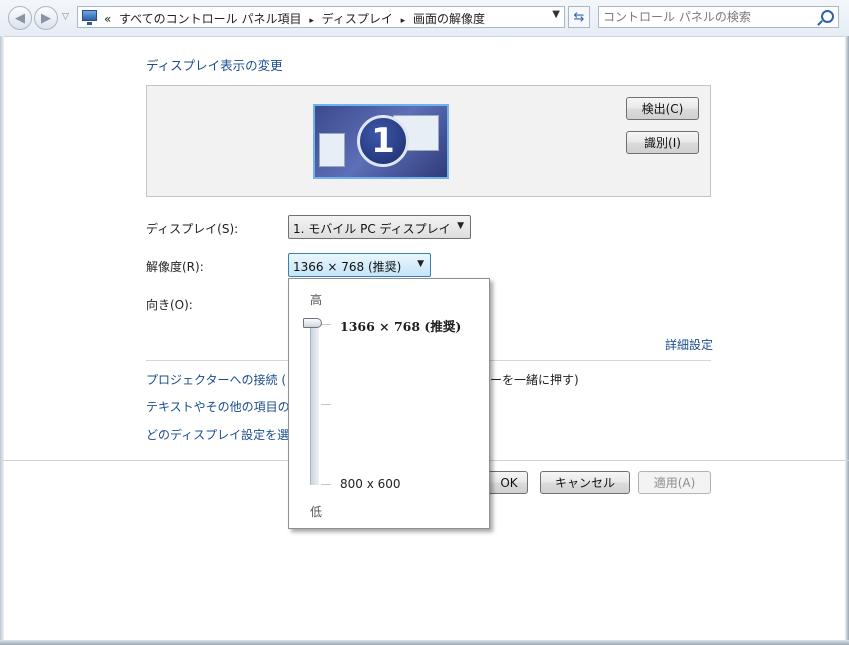 This screenshot has height=645, width=849. I want to click on chevron-down-icon: ▽, so click(65, 17).